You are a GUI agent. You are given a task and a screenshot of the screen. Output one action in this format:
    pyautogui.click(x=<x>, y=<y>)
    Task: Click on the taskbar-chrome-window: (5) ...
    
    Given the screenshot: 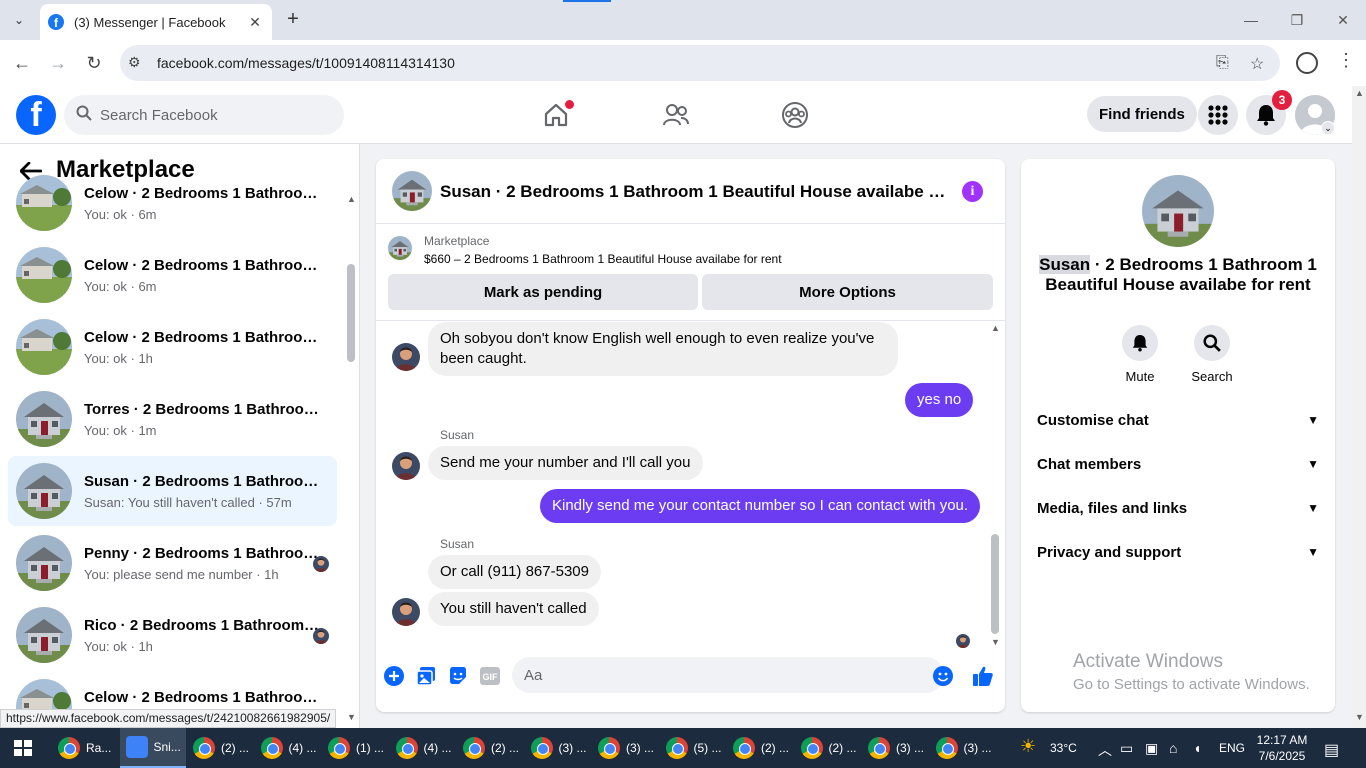 What is the action you would take?
    pyautogui.click(x=693, y=748)
    